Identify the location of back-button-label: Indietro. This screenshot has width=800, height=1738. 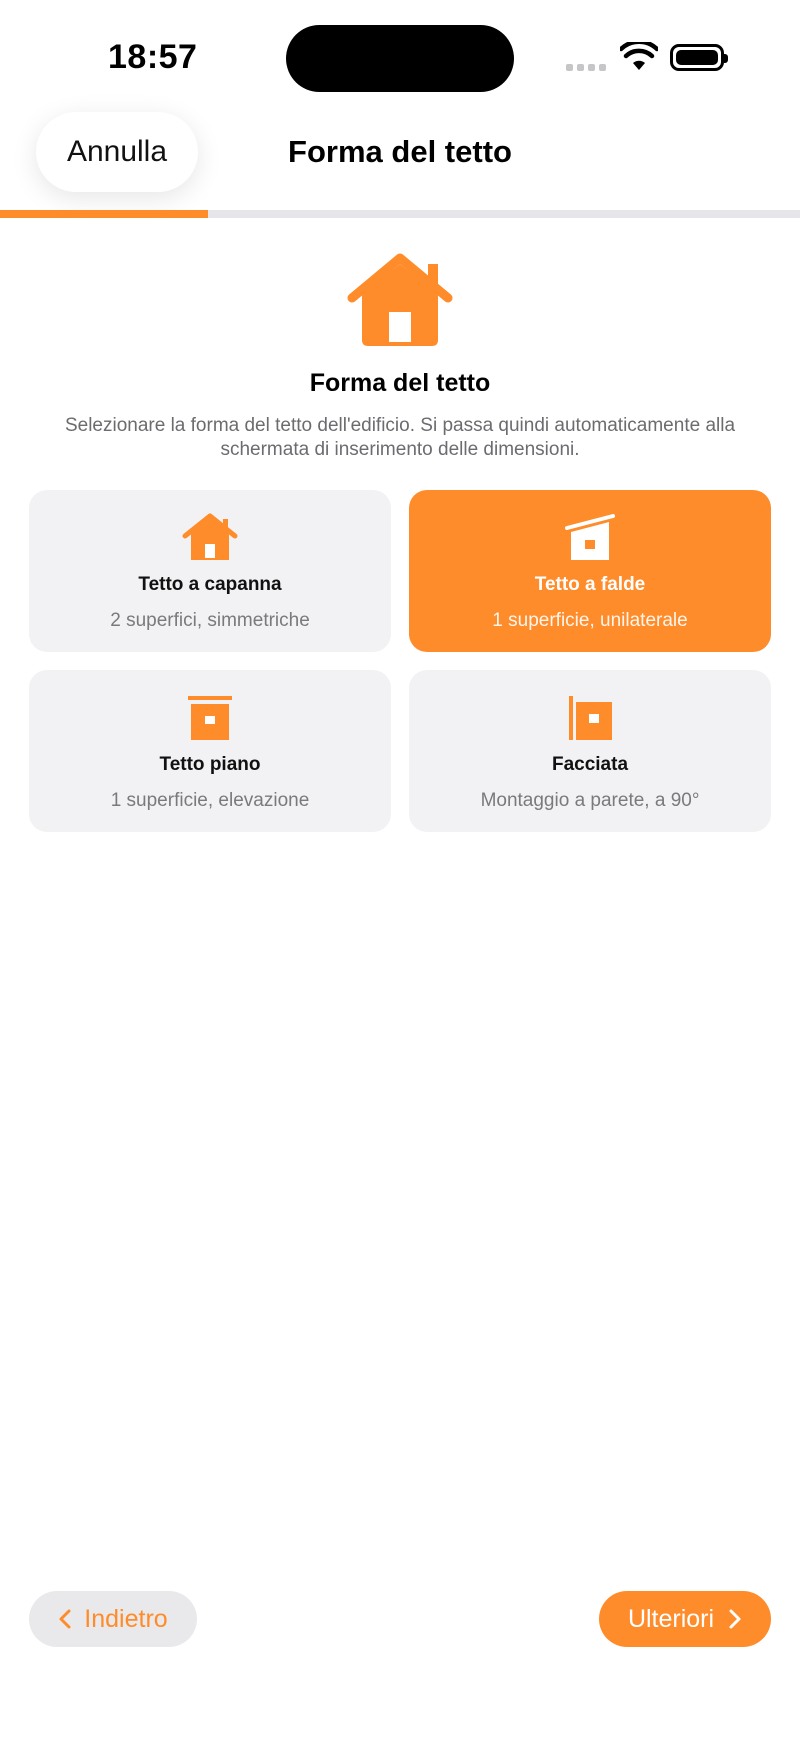
(126, 1618).